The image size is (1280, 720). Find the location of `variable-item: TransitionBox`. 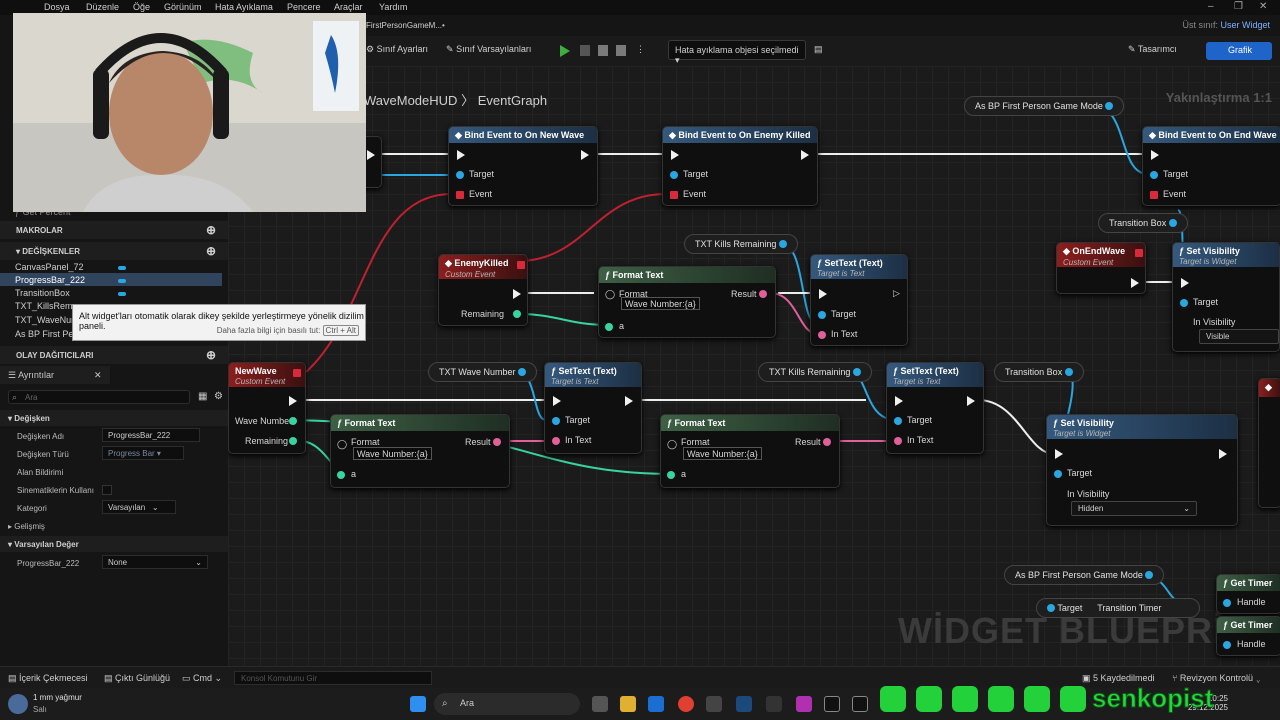

variable-item: TransitionBox is located at coordinates (42, 293).